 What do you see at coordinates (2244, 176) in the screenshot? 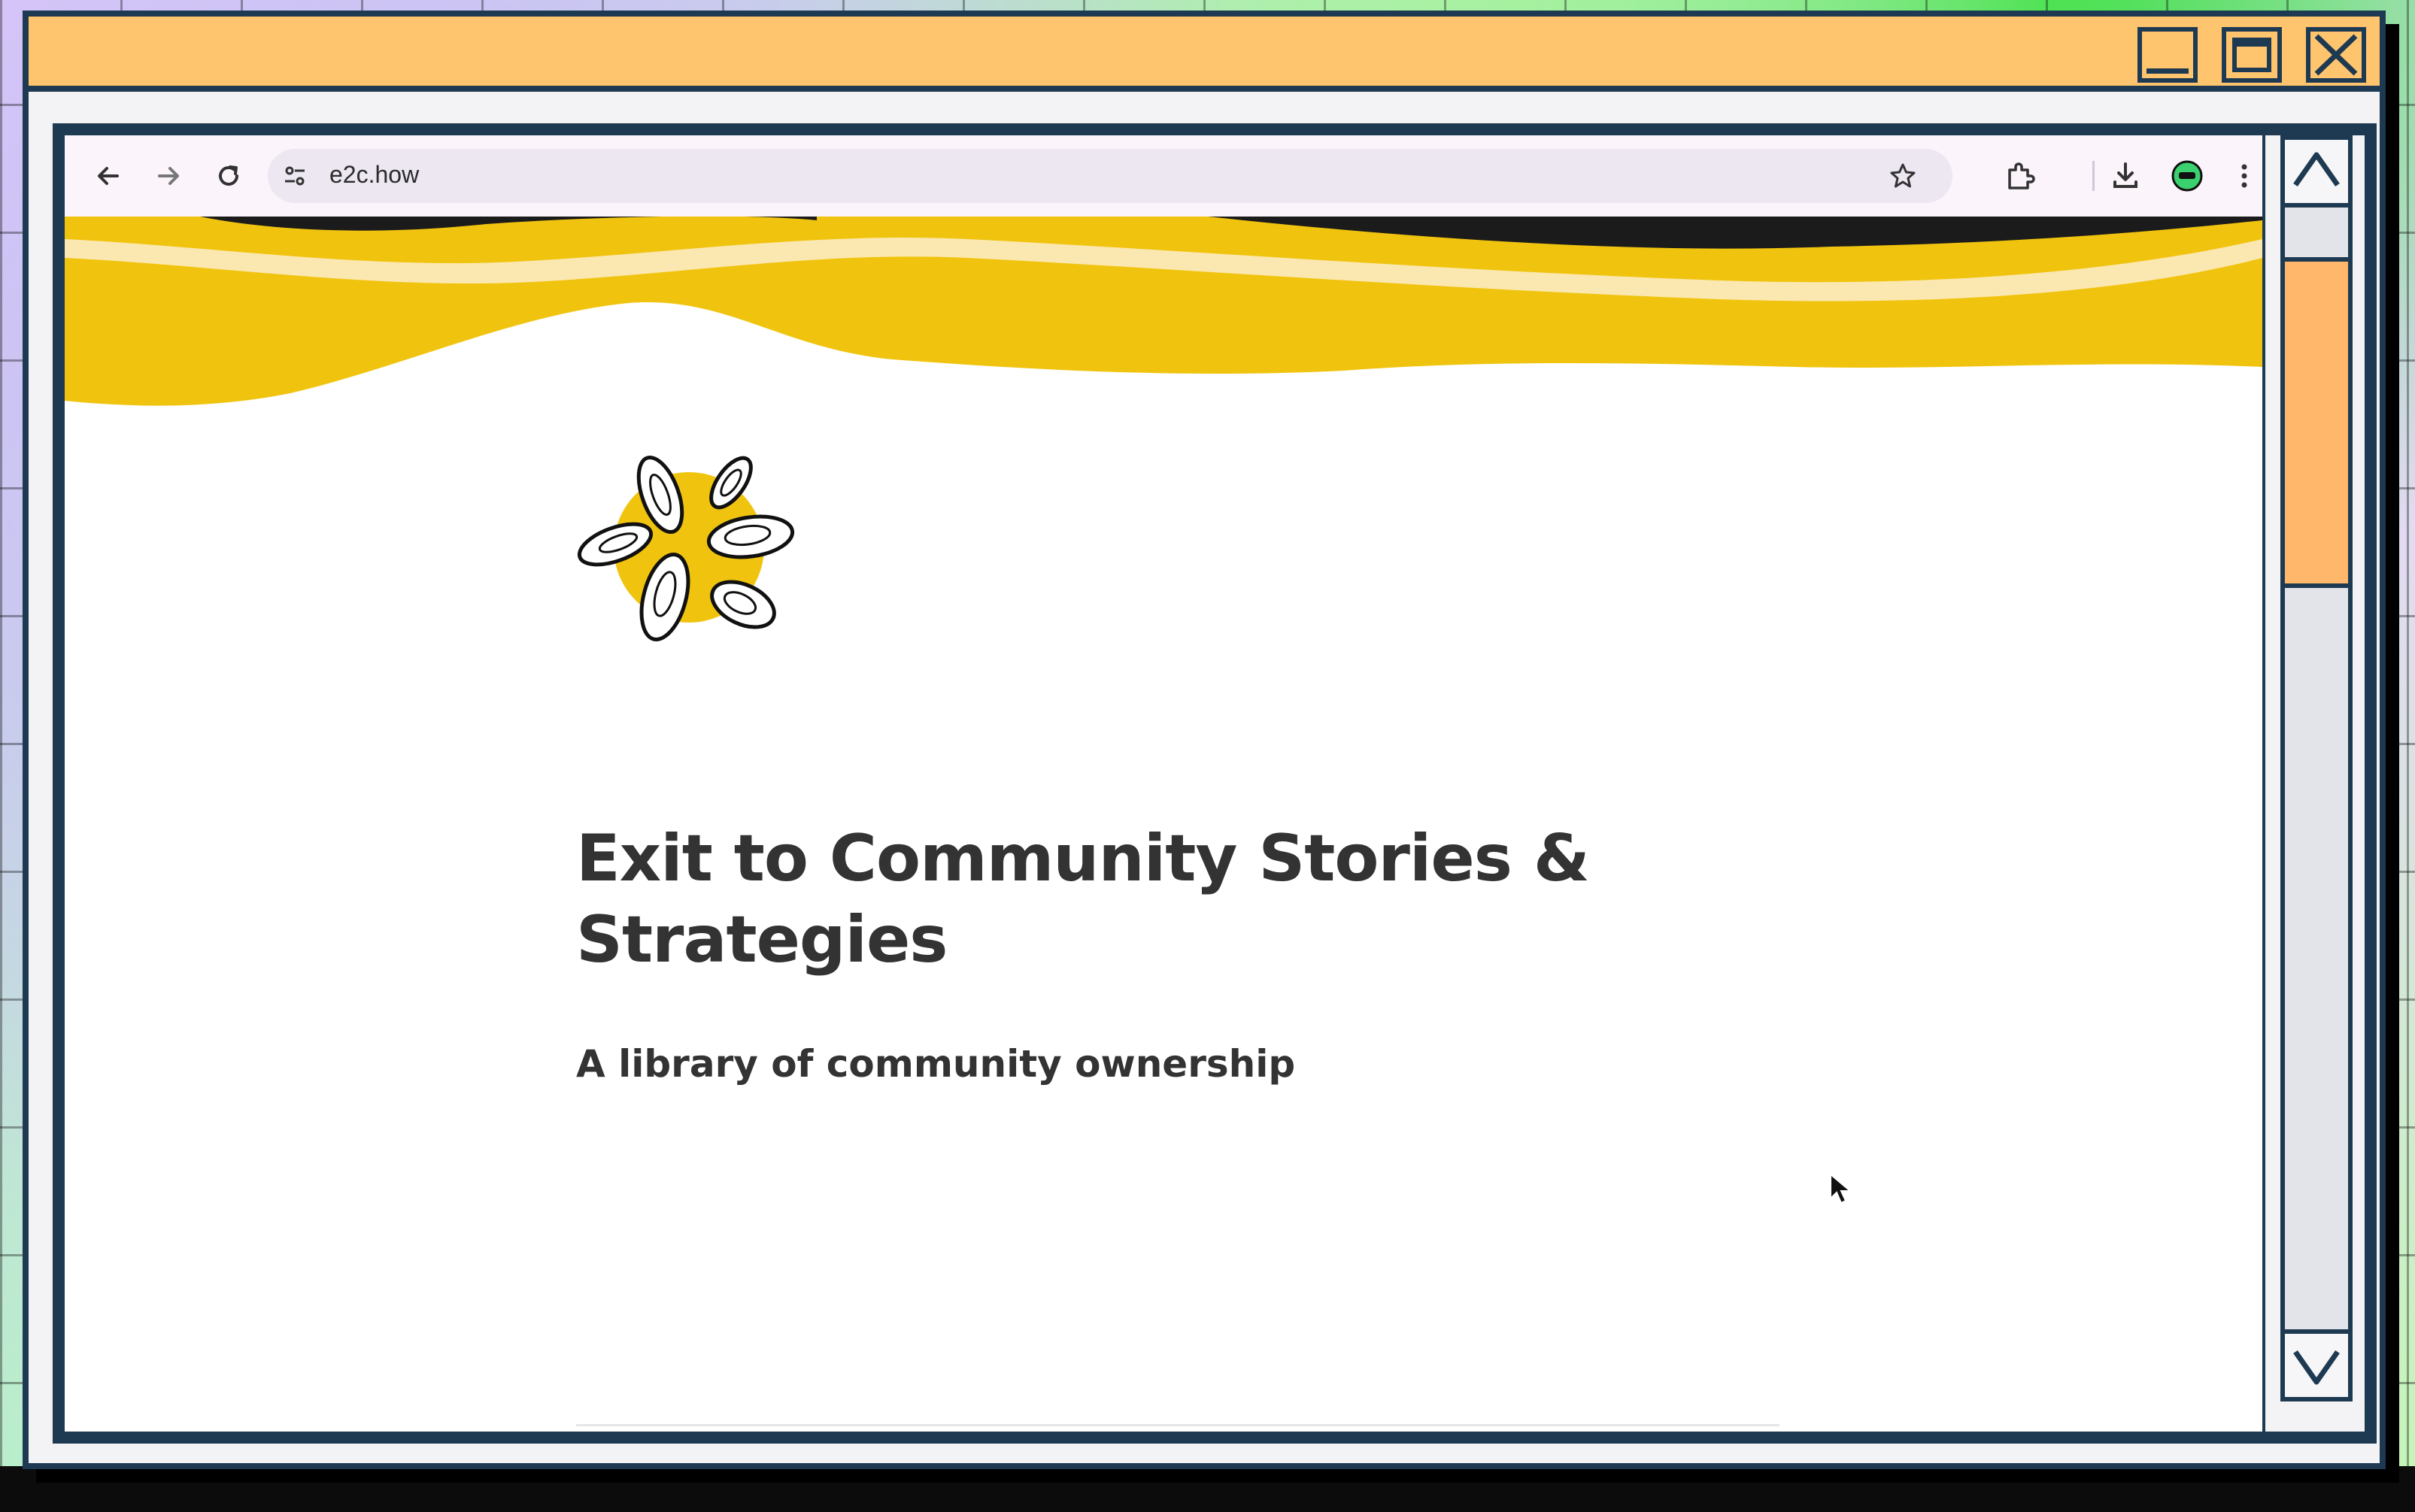
I see `more-menu-icon` at bounding box center [2244, 176].